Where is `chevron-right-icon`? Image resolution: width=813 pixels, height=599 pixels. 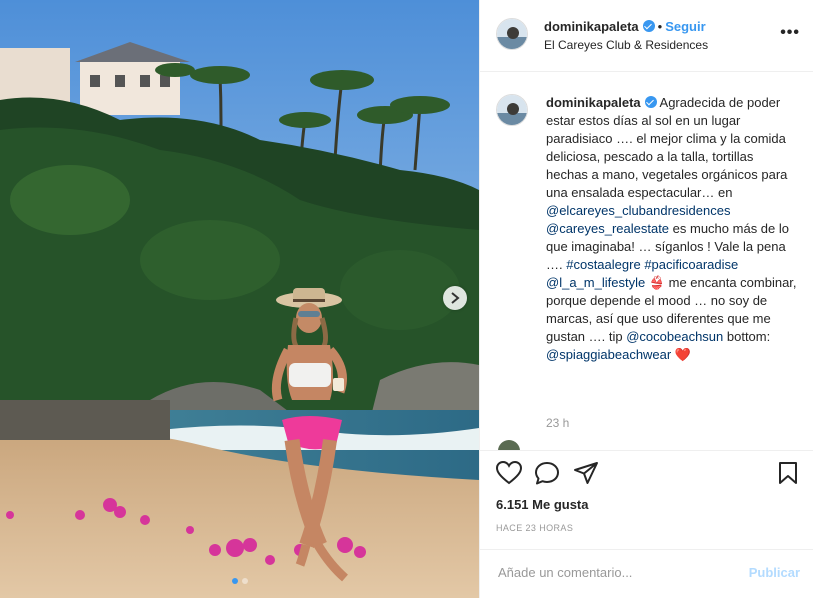
chevron-right-icon is located at coordinates (455, 298).